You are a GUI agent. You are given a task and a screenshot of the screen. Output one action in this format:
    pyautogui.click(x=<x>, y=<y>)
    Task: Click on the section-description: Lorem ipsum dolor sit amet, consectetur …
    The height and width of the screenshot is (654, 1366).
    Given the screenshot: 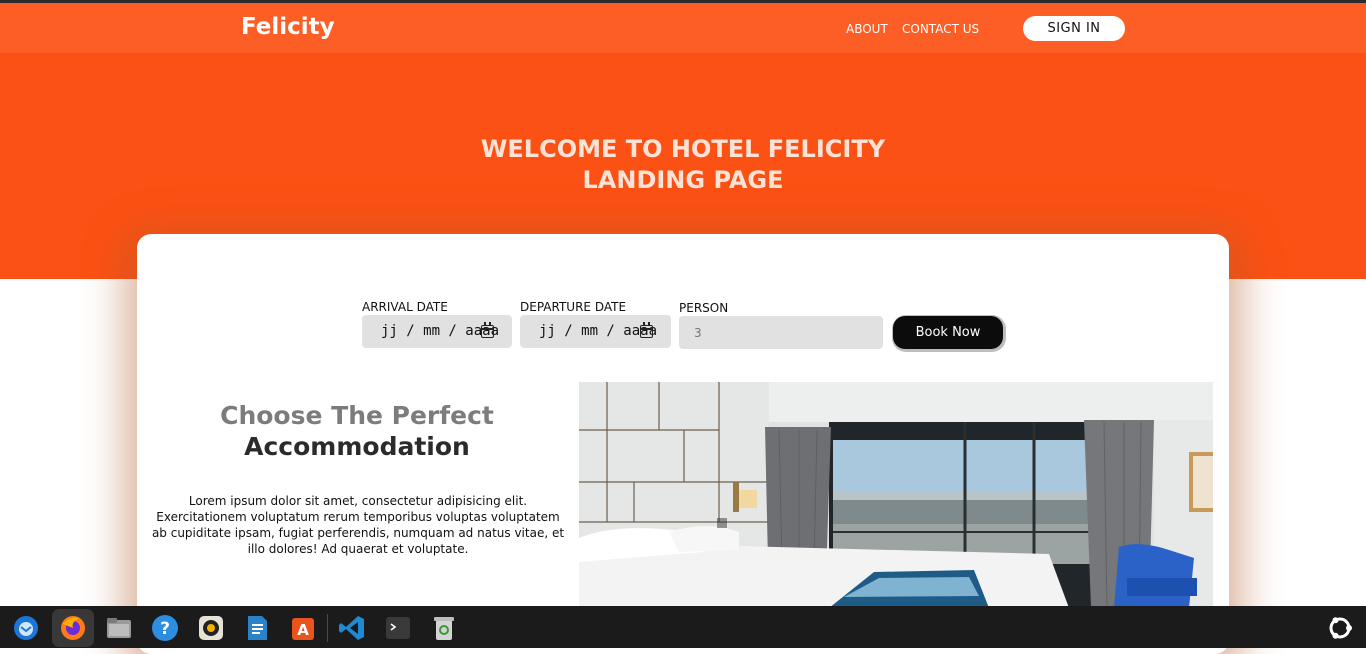 What is the action you would take?
    pyautogui.click(x=358, y=525)
    